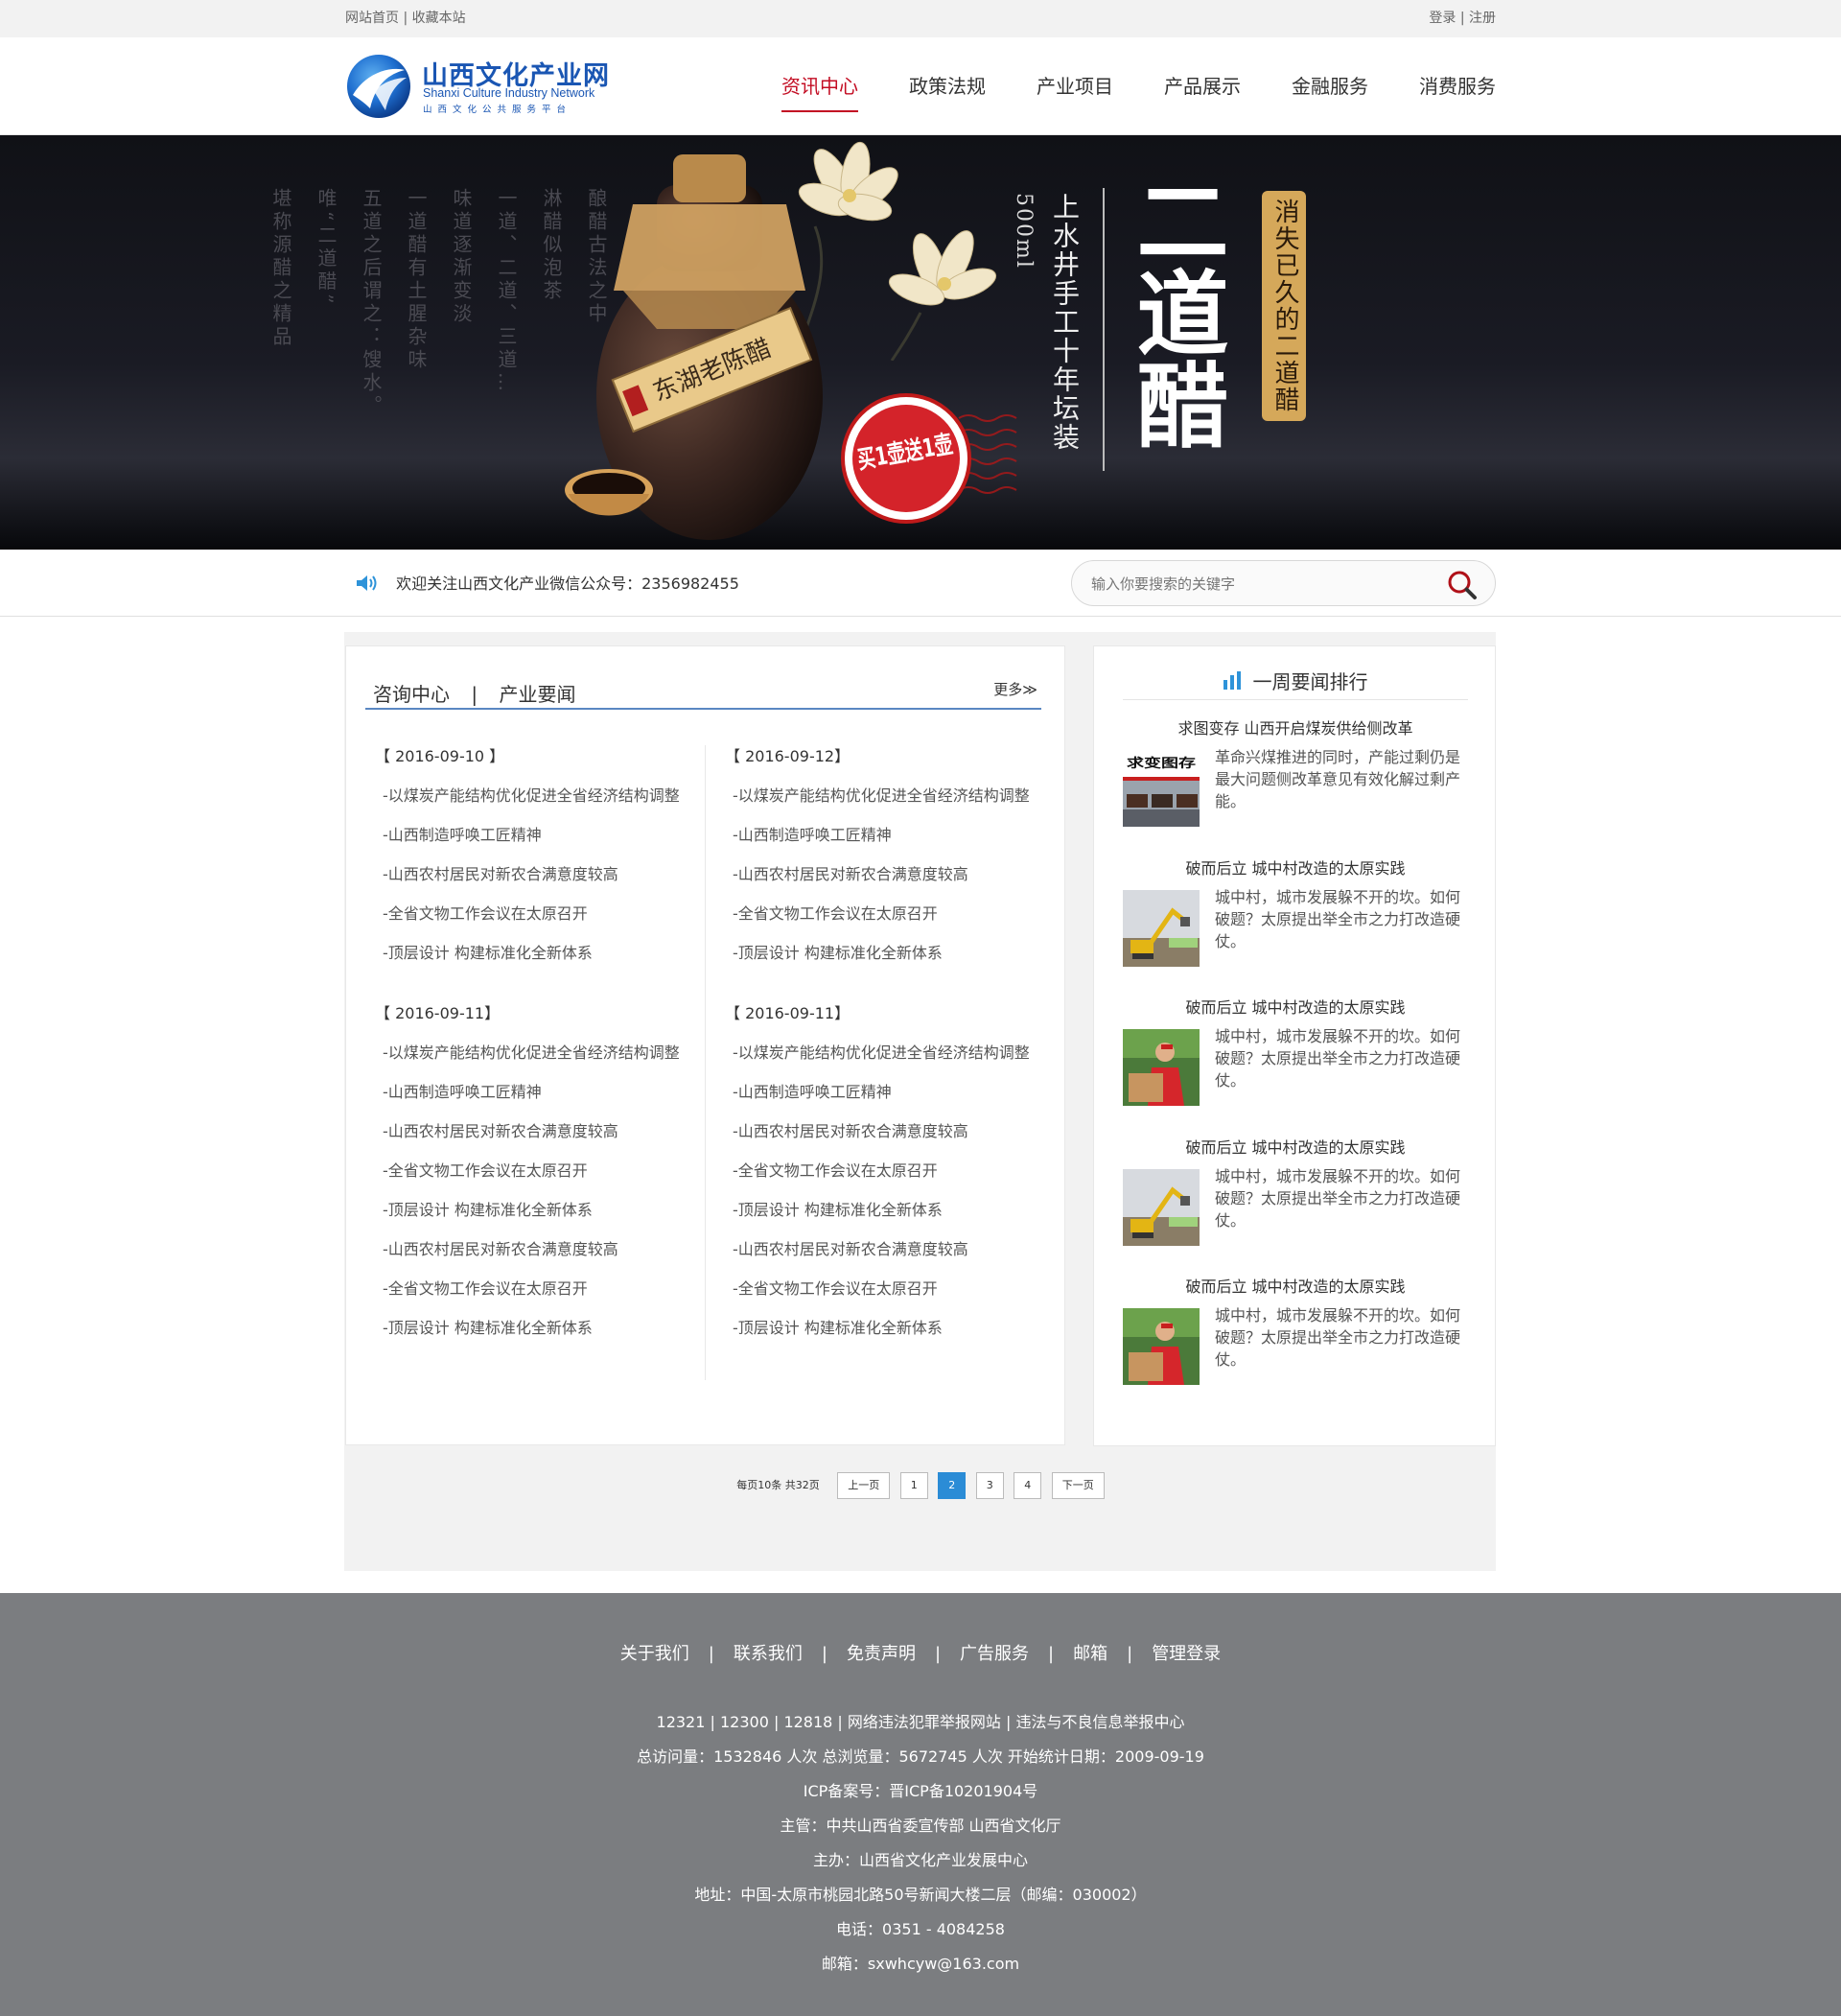  What do you see at coordinates (440, 756) in the screenshot?
I see `news-date: 【 2016-09-10 】` at bounding box center [440, 756].